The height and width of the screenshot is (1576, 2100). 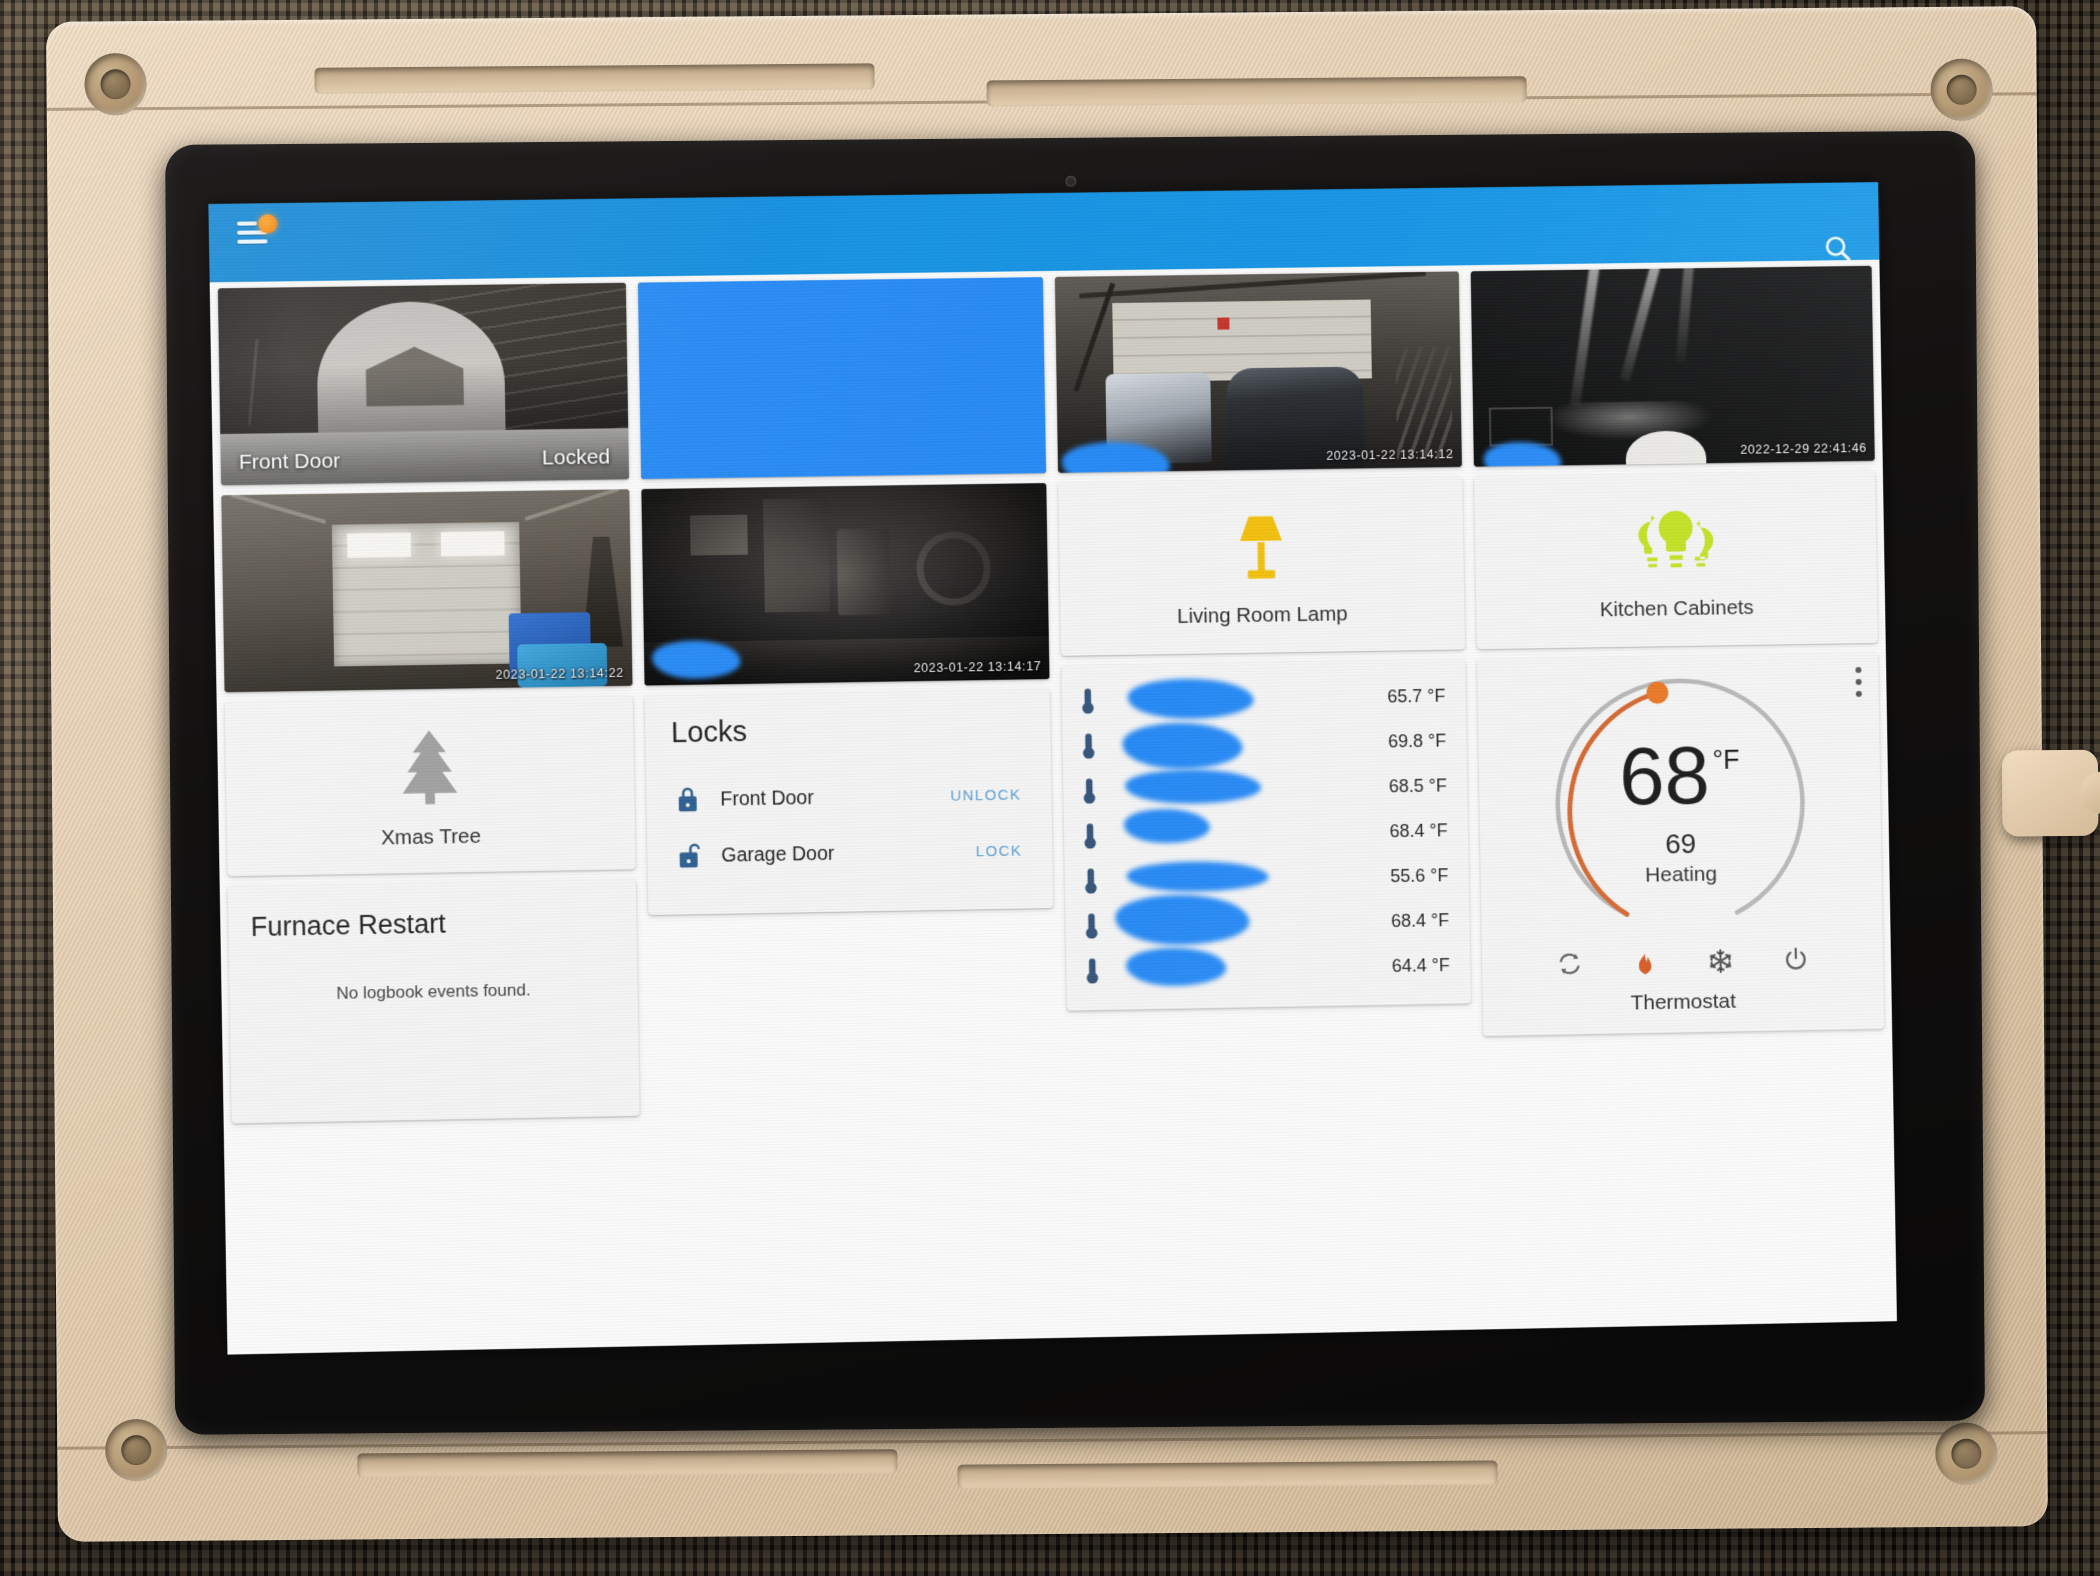 I want to click on logbook-empty-message: No logbook events found., so click(x=433, y=991).